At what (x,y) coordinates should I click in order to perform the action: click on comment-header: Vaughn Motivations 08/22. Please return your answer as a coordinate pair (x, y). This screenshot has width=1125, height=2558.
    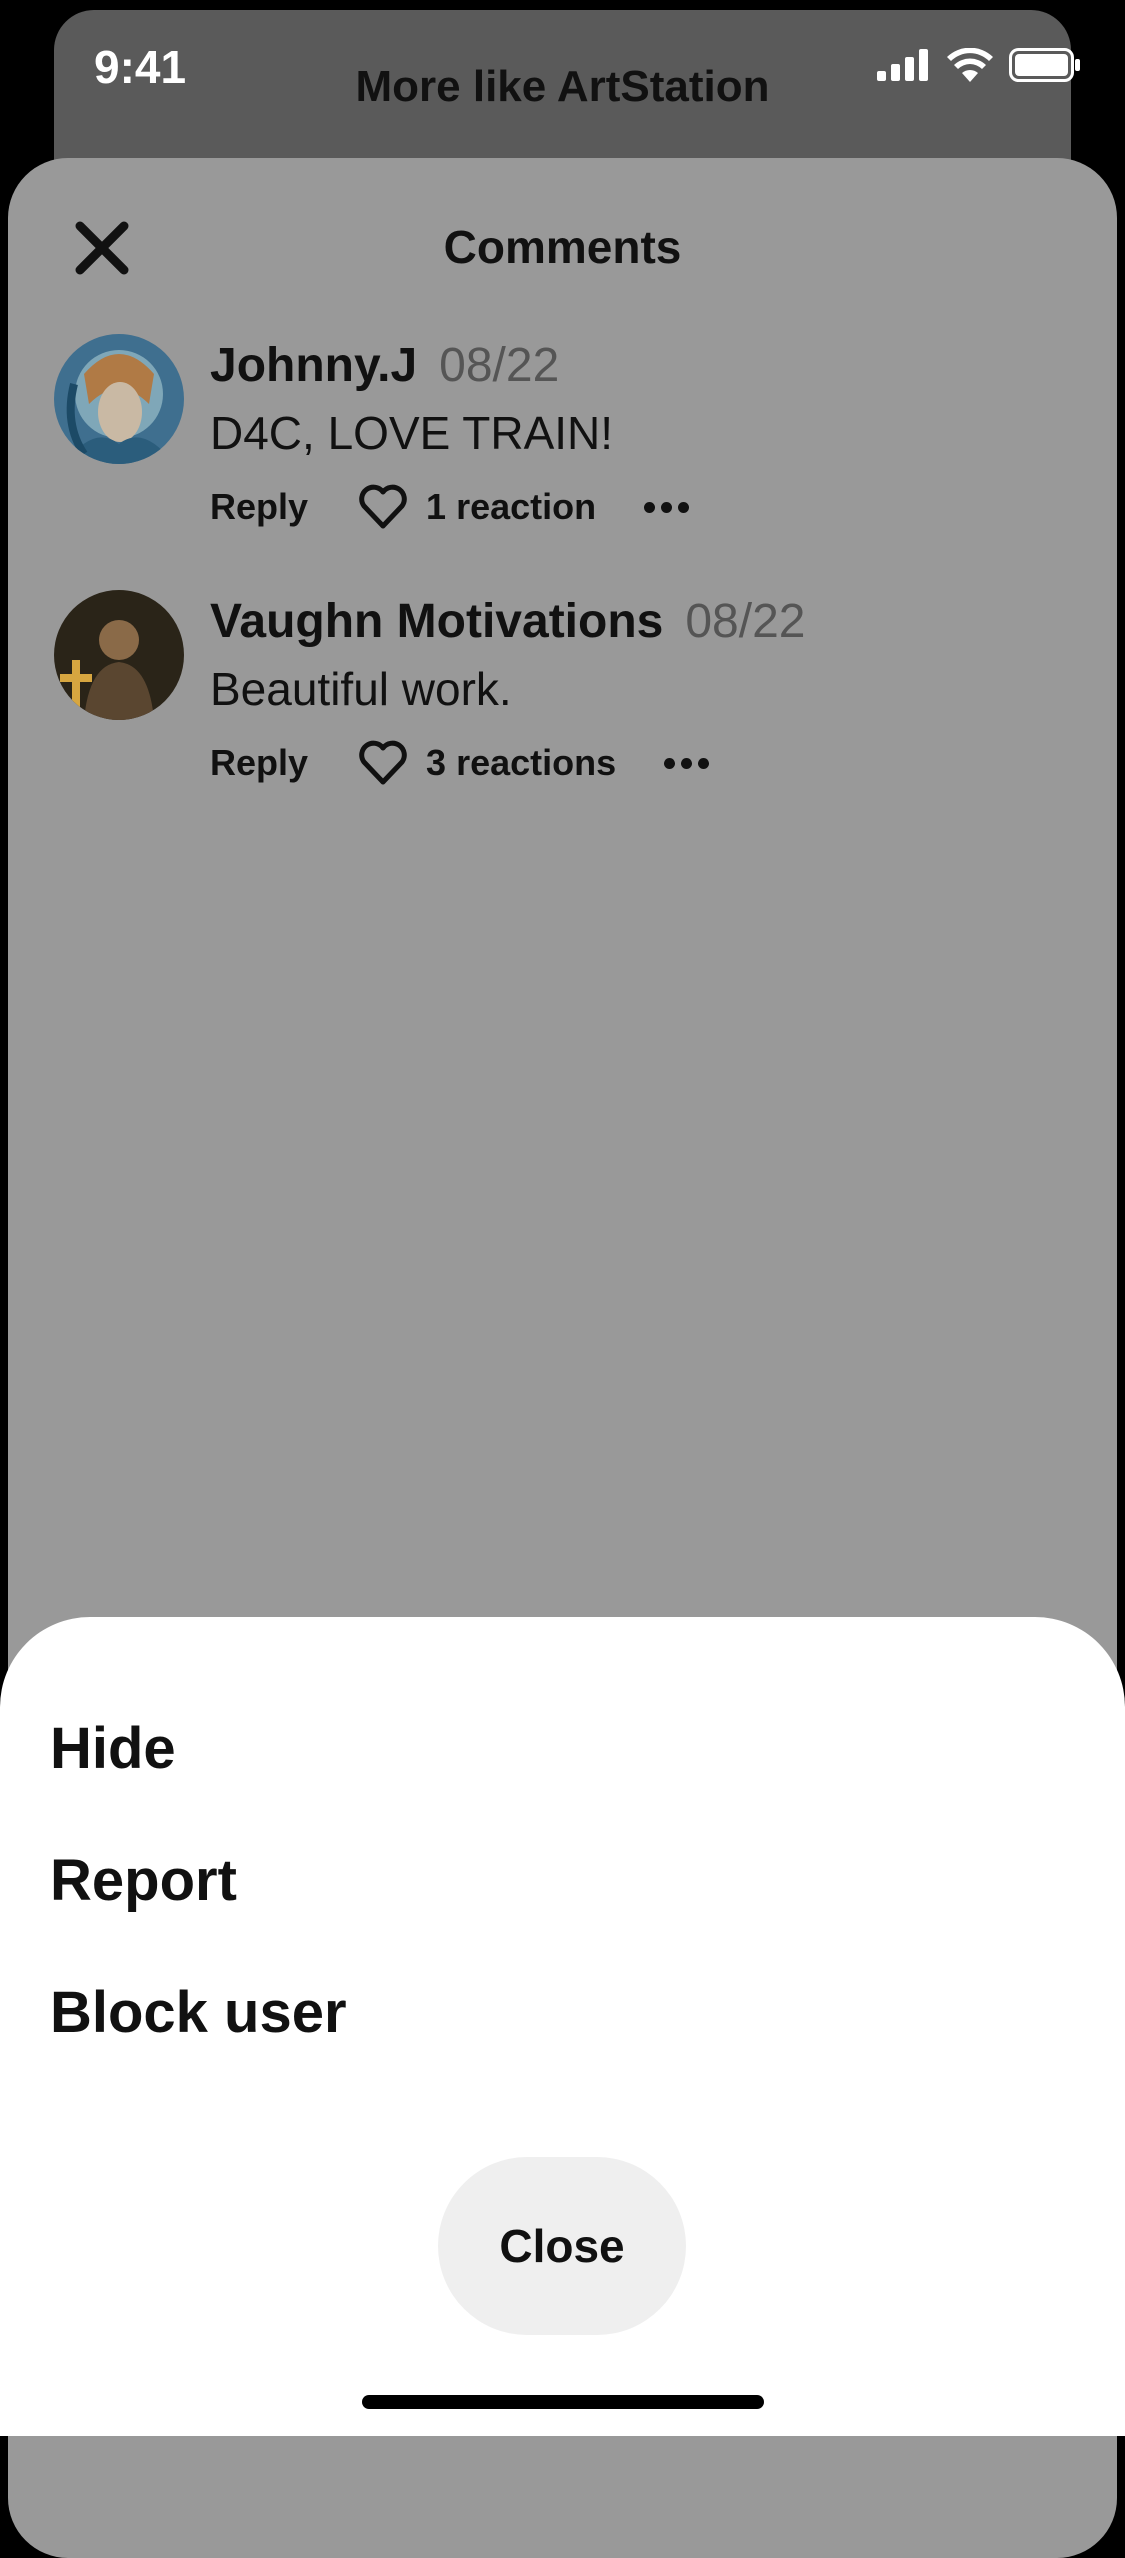
    Looking at the image, I should click on (507, 621).